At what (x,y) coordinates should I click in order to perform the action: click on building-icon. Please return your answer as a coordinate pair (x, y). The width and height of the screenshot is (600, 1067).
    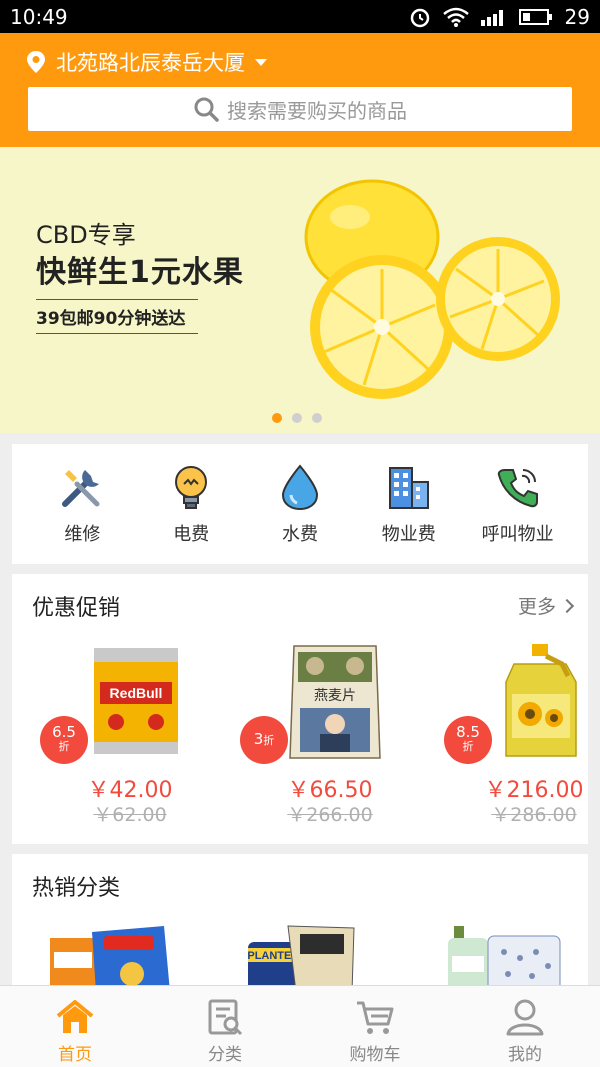
    Looking at the image, I should click on (408, 488).